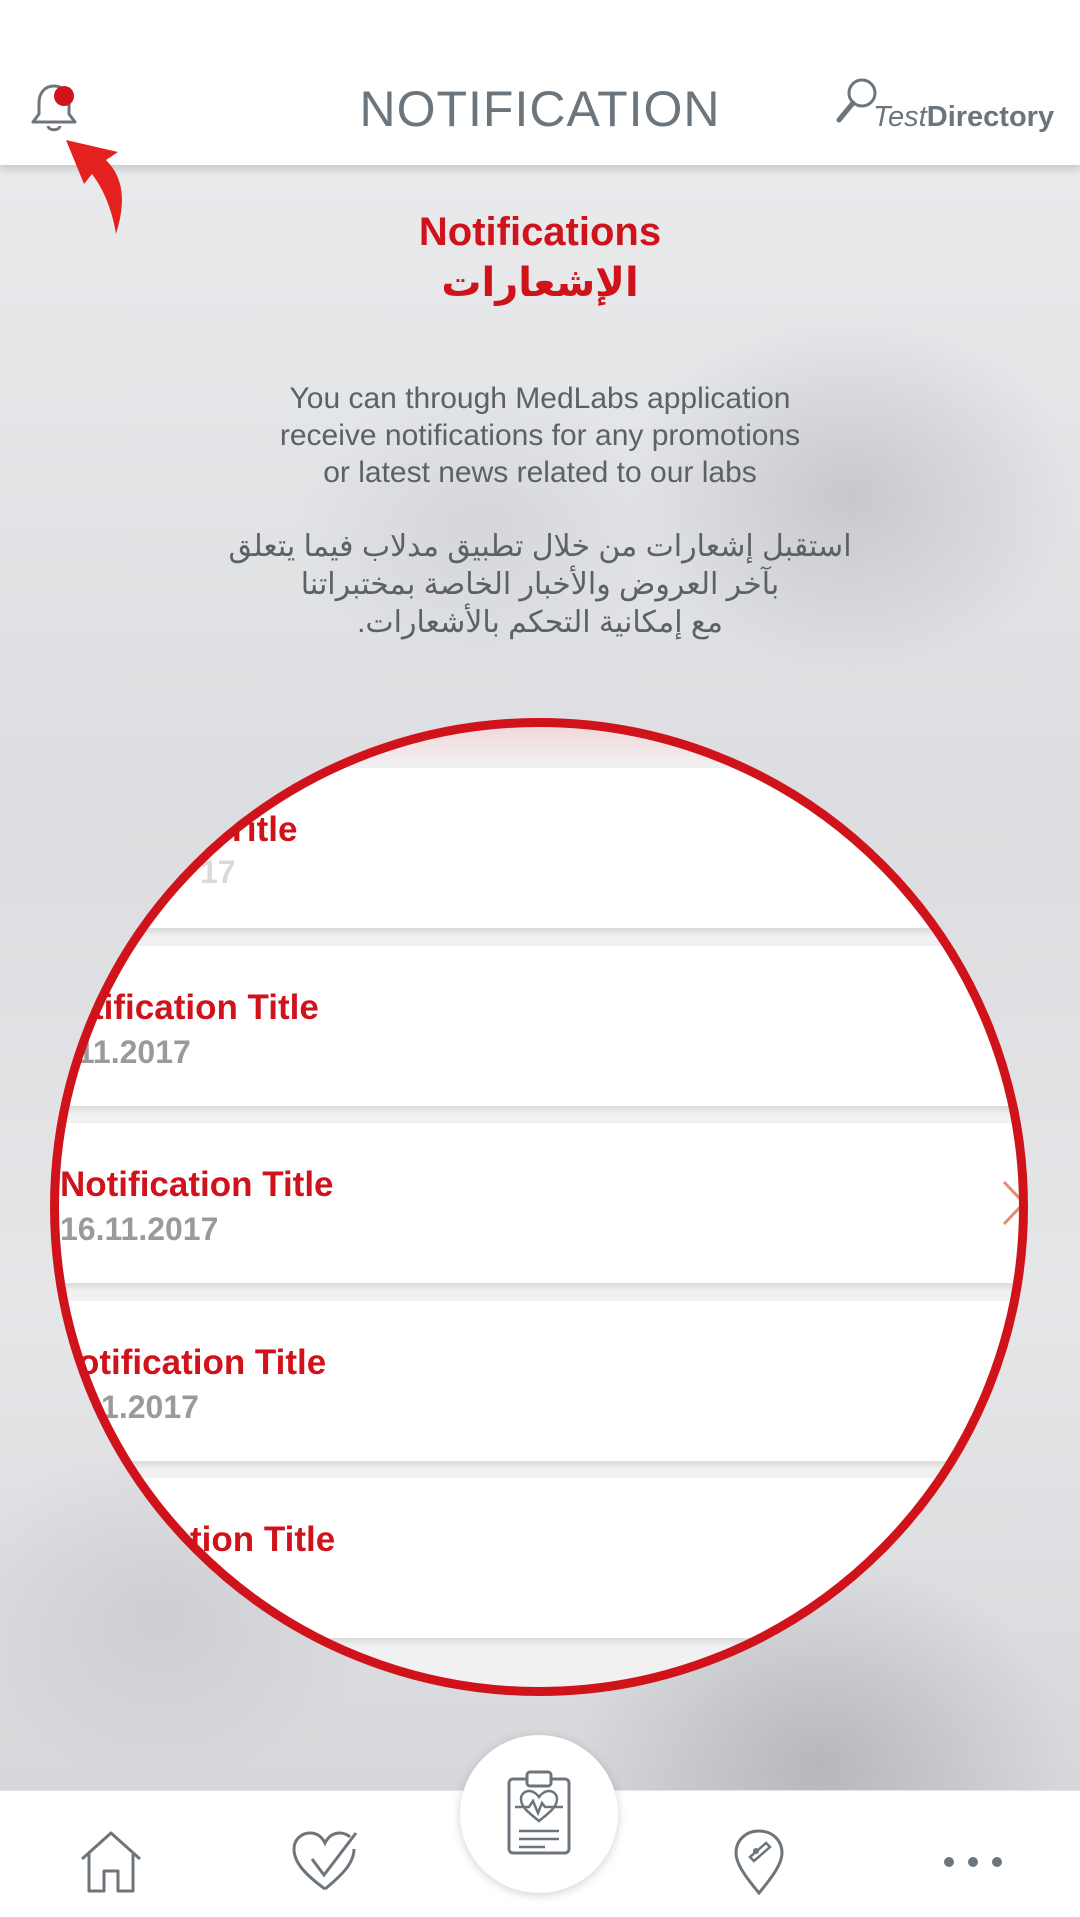 Image resolution: width=1080 pixels, height=1917 pixels. What do you see at coordinates (539, 848) in the screenshot?
I see `notification-row: n Title 17` at bounding box center [539, 848].